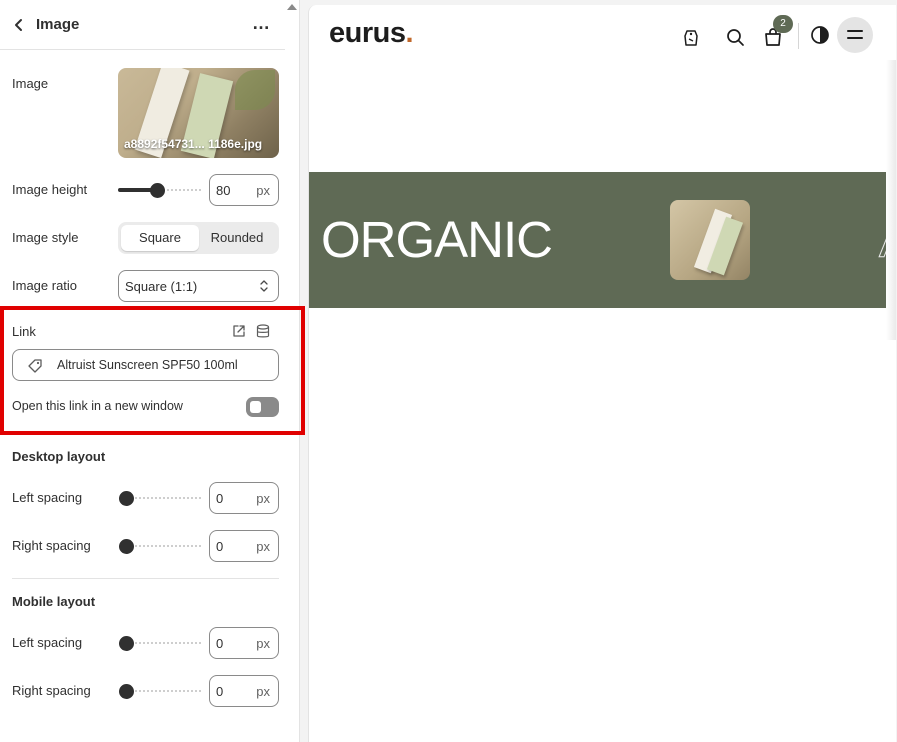 The width and height of the screenshot is (897, 742). What do you see at coordinates (237, 238) in the screenshot?
I see `image-style-rounded-option: Rounded` at bounding box center [237, 238].